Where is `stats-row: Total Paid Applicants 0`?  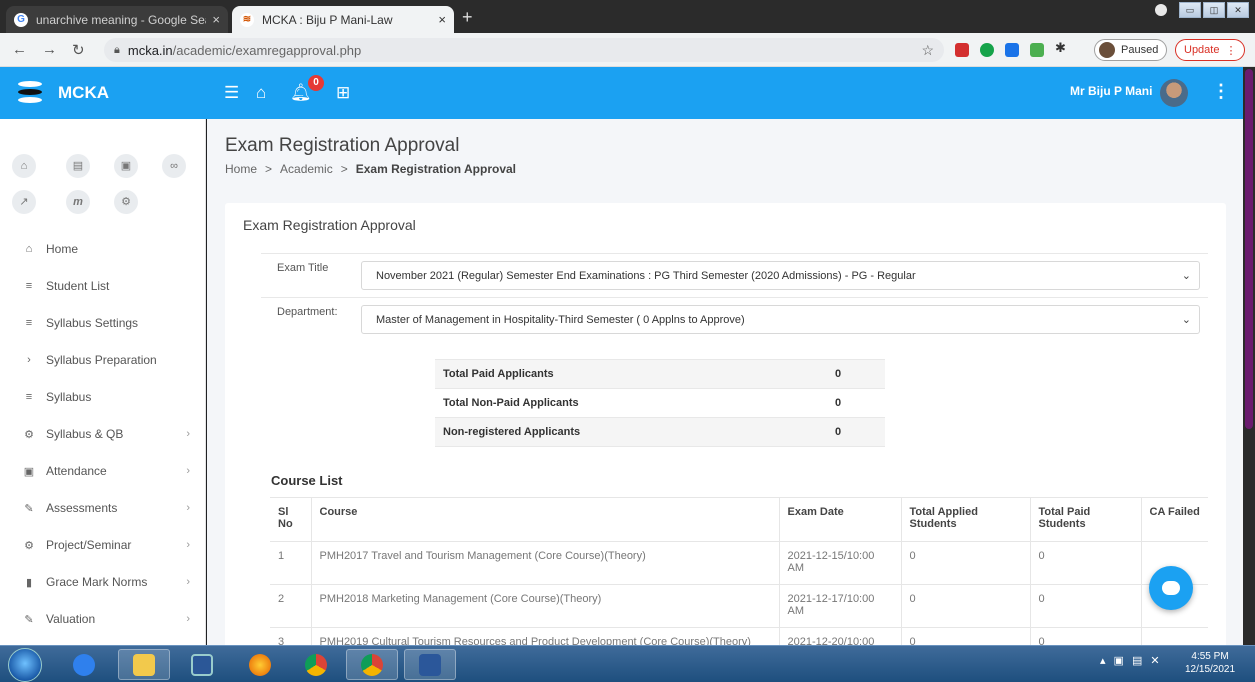 stats-row: Total Paid Applicants 0 is located at coordinates (660, 374).